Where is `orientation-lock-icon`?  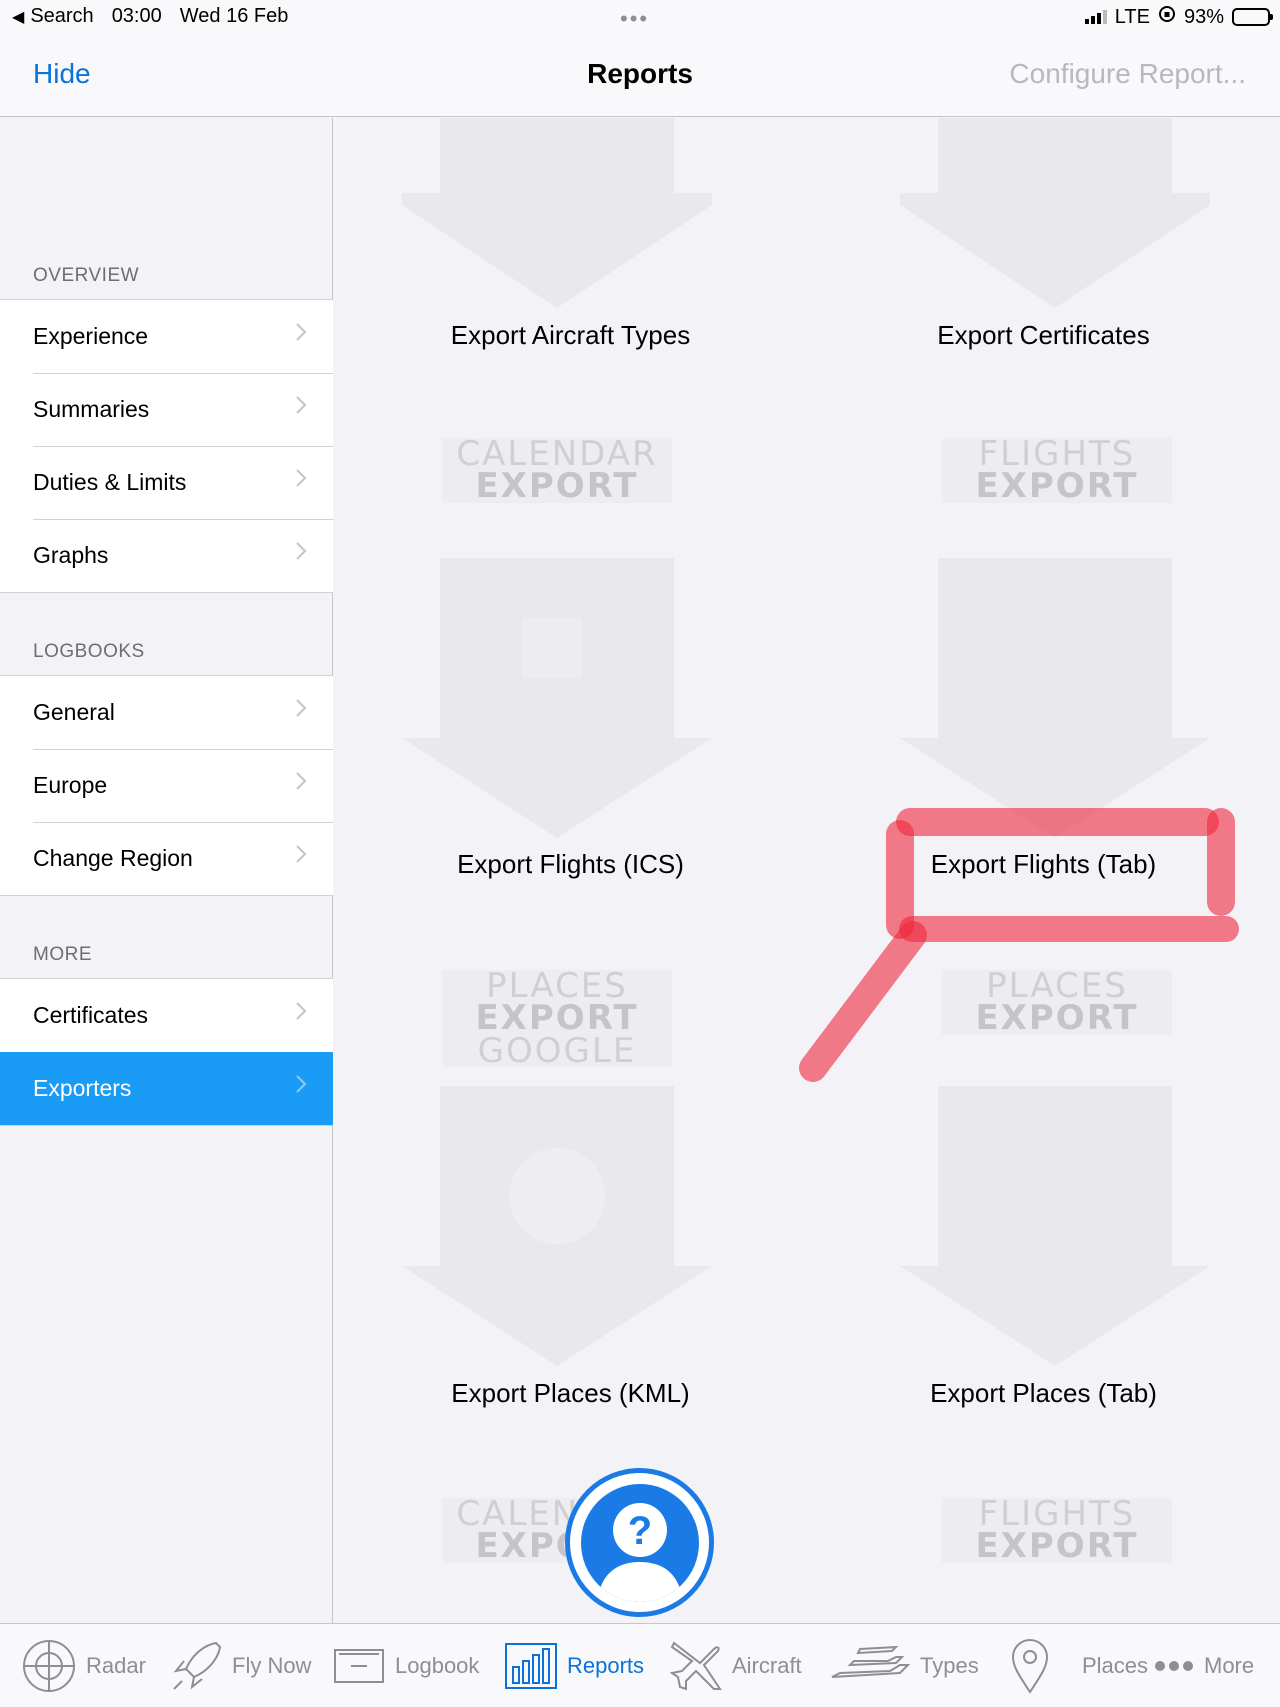 orientation-lock-icon is located at coordinates (1167, 17).